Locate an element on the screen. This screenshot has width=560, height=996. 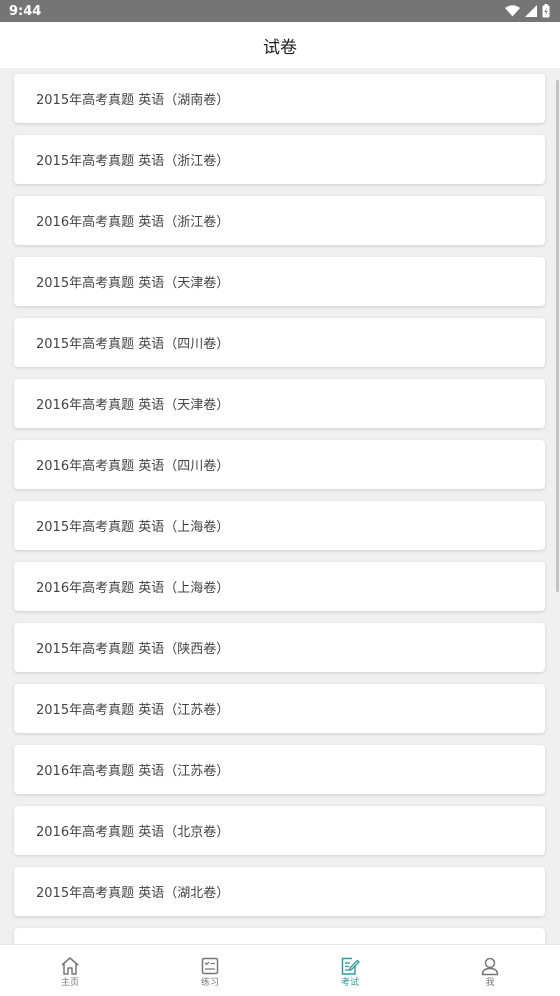
nav-me-label: 我 is located at coordinates (490, 983).